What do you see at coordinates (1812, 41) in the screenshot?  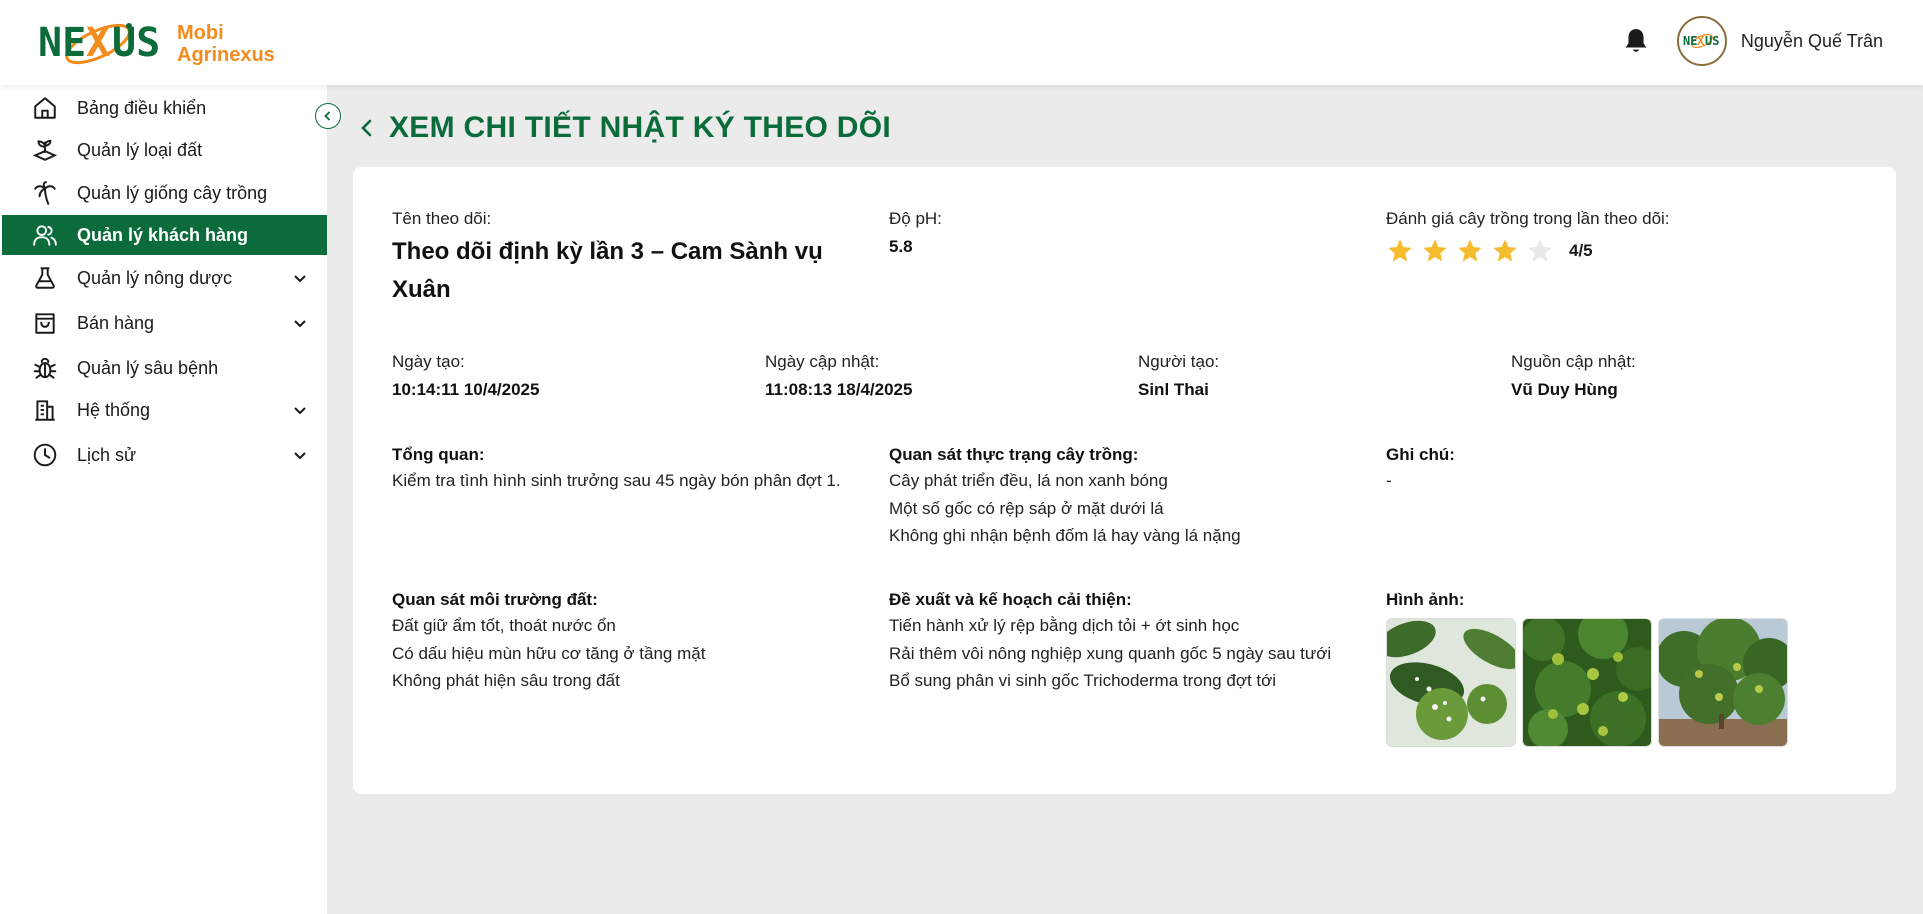 I see `user-name: Nguyễn Quế Trân` at bounding box center [1812, 41].